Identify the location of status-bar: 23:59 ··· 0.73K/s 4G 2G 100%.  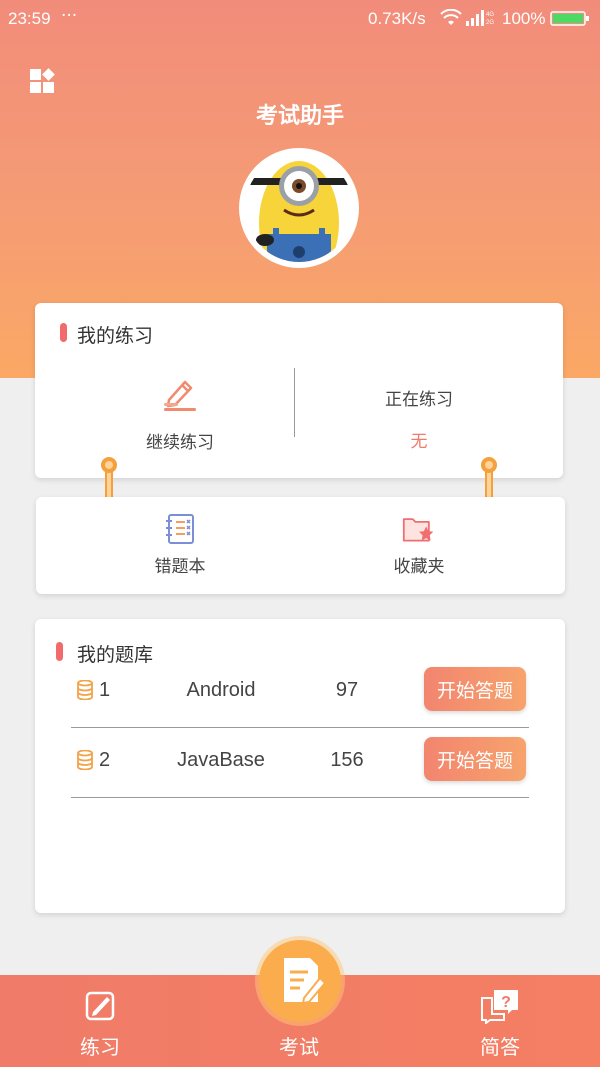
(300, 19).